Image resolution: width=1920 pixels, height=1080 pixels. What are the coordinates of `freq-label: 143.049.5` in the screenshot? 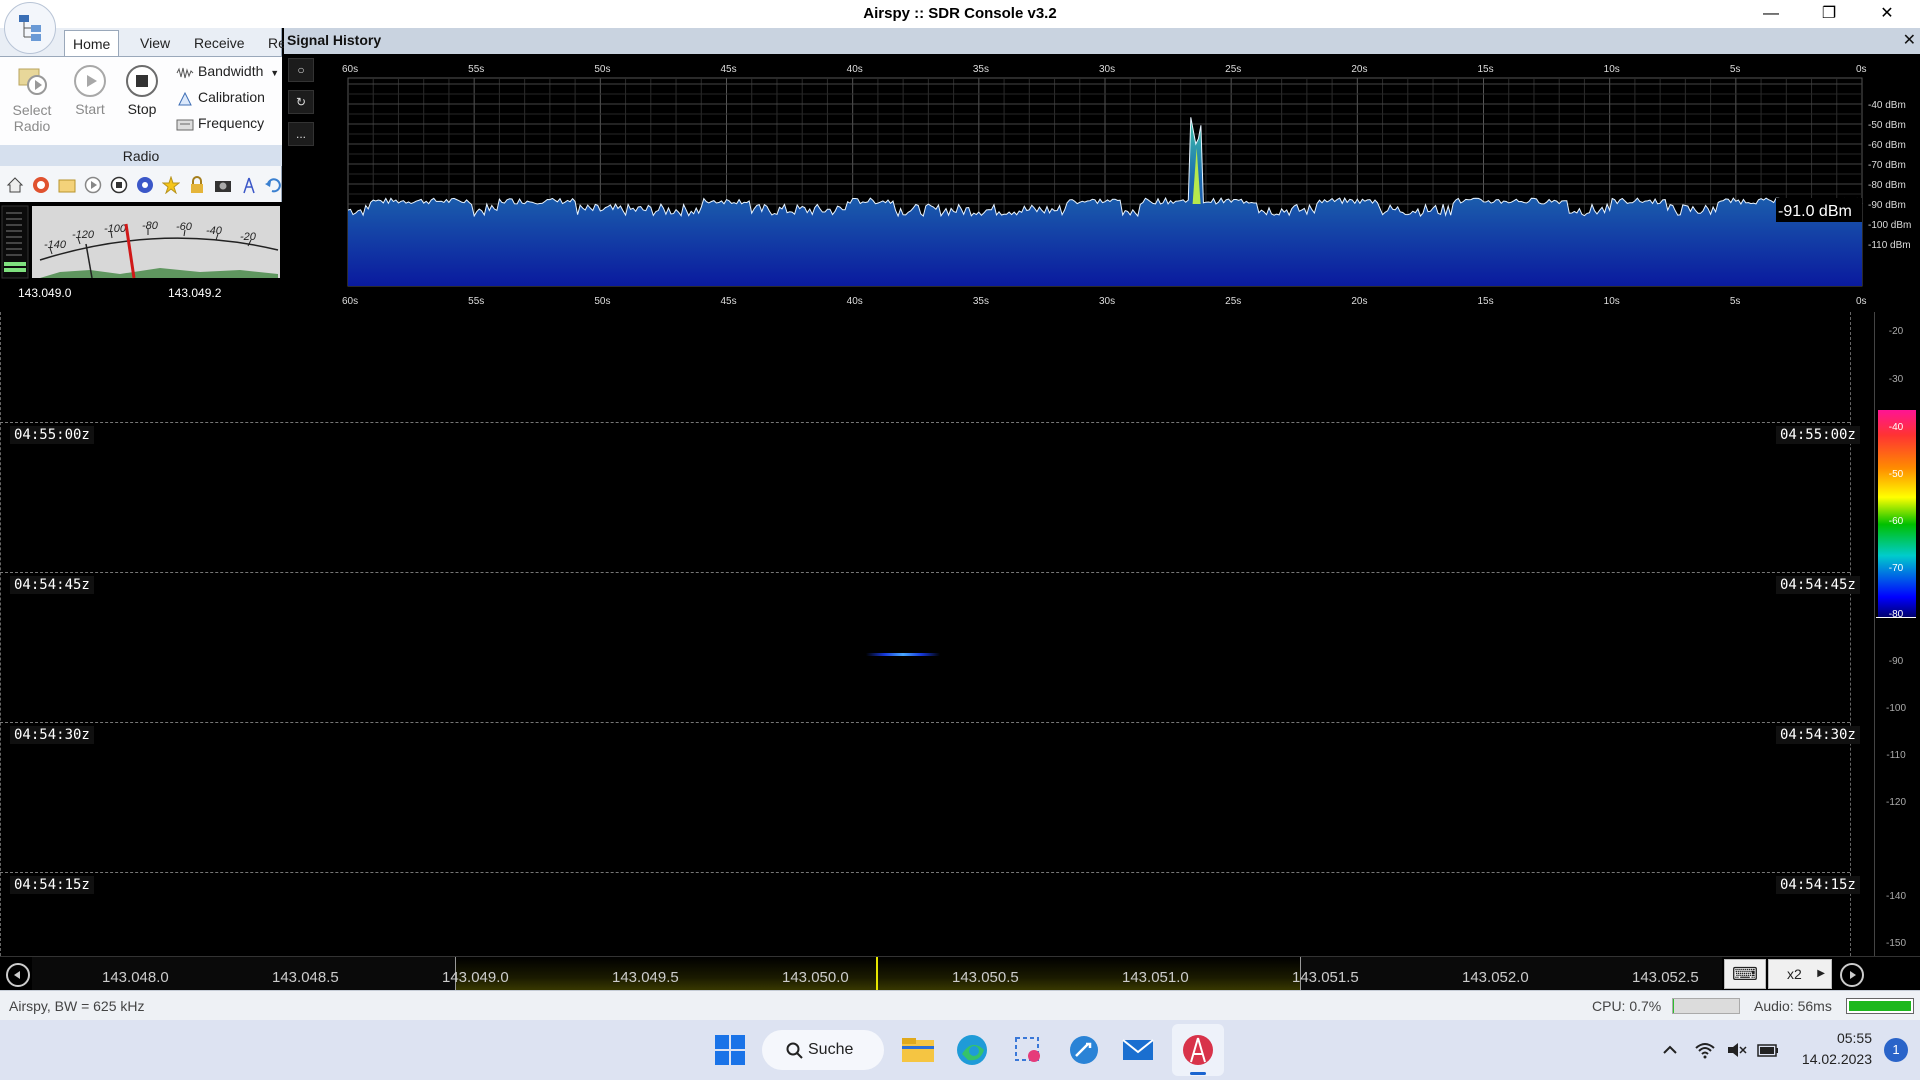 It's located at (645, 977).